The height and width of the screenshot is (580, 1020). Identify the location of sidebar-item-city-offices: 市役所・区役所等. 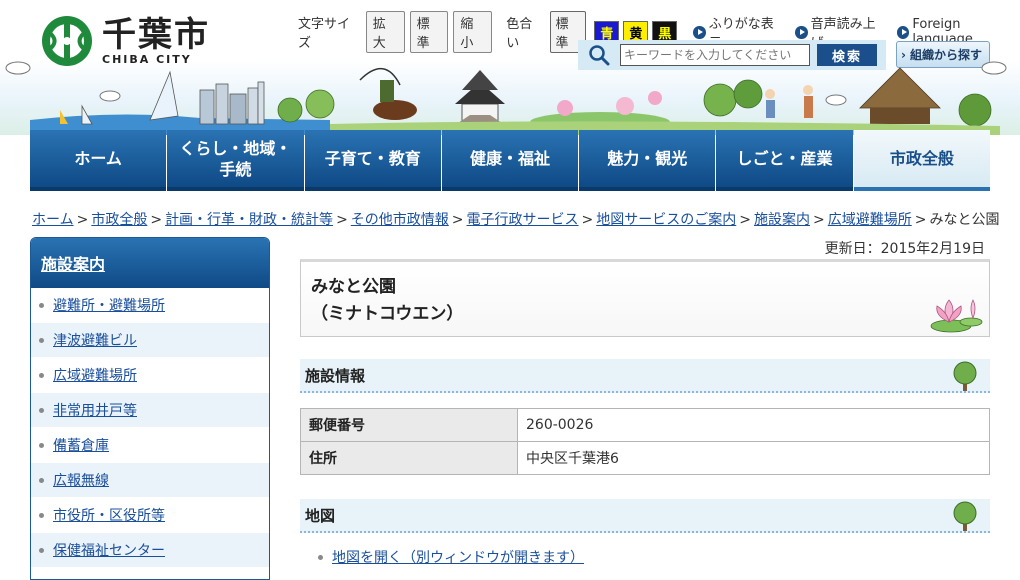
(150, 515).